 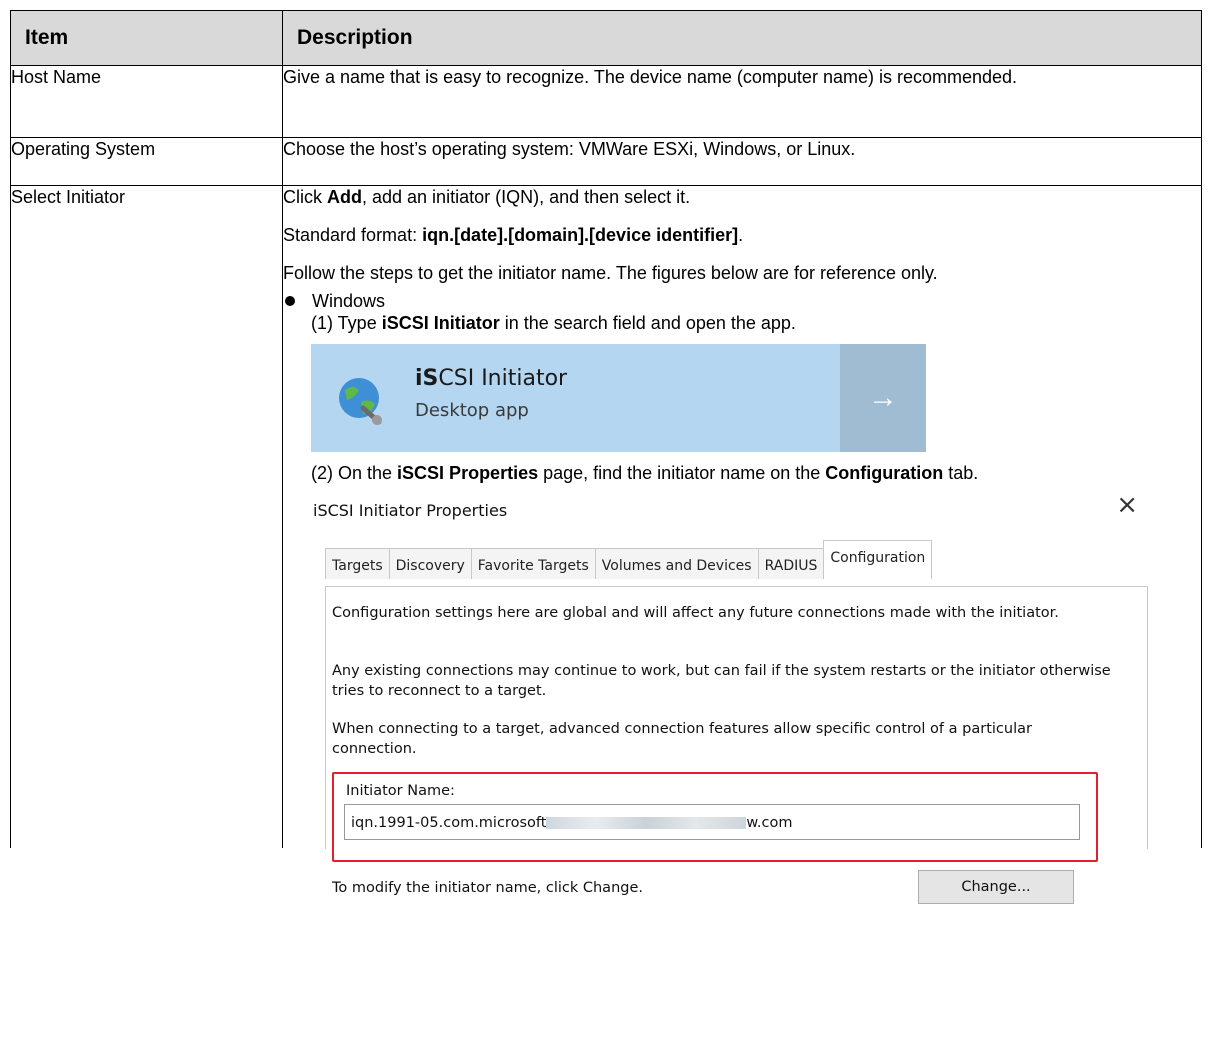 What do you see at coordinates (146, 516) in the screenshot?
I see `item-cell: Select Initiator` at bounding box center [146, 516].